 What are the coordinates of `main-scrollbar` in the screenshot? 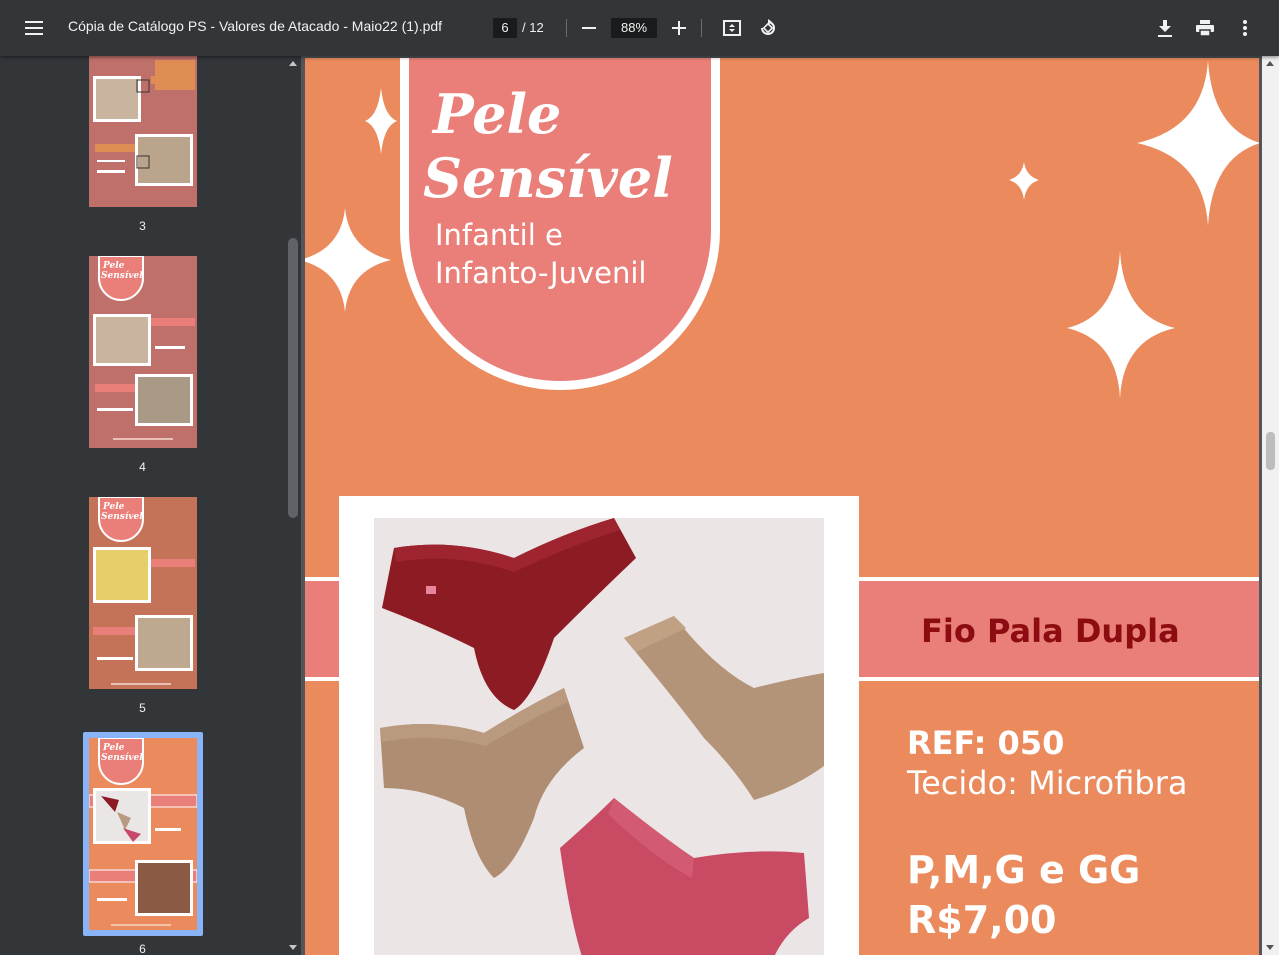 It's located at (1270, 505).